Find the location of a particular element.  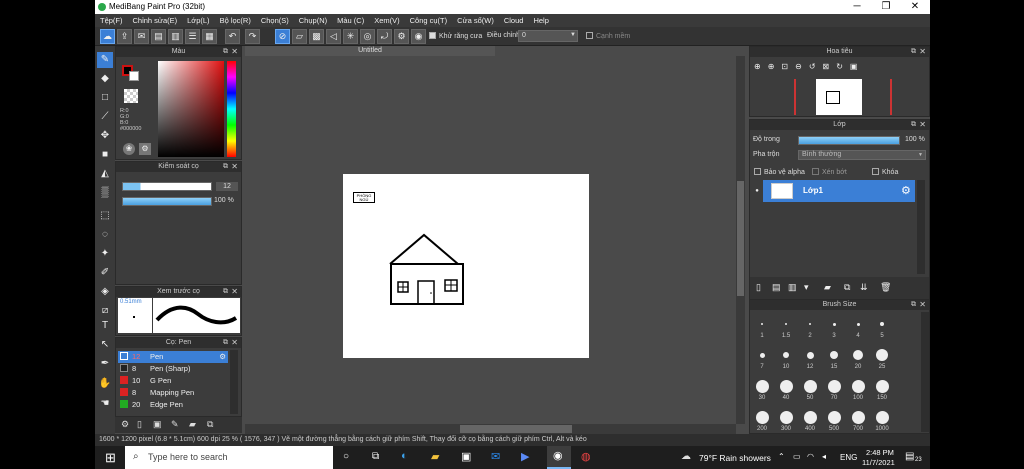

brush-item-pen-sharp: 8 Pen (Sharp) is located at coordinates (173, 369).